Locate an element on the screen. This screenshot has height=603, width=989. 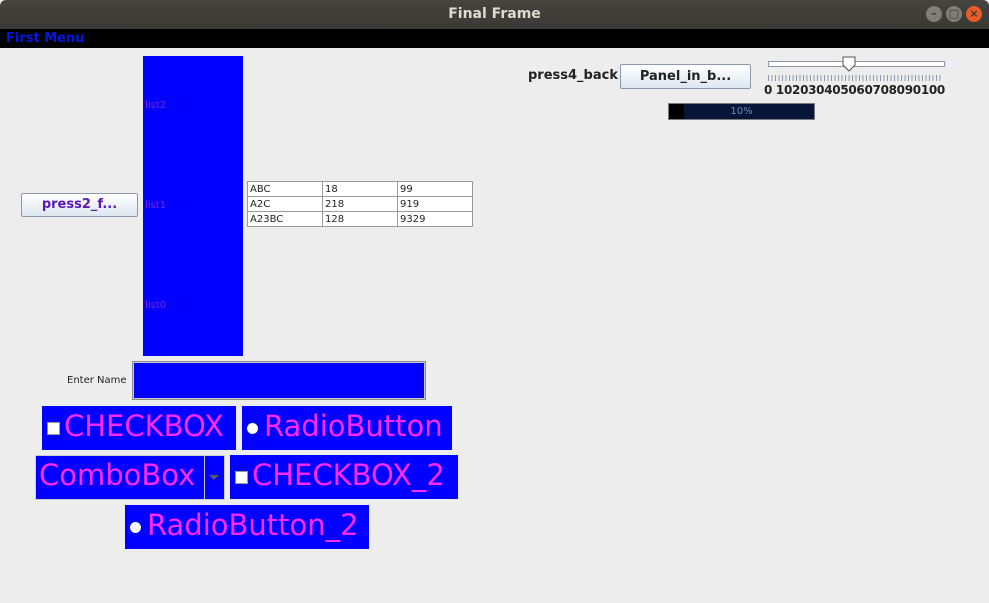
slider-track is located at coordinates (856, 64).